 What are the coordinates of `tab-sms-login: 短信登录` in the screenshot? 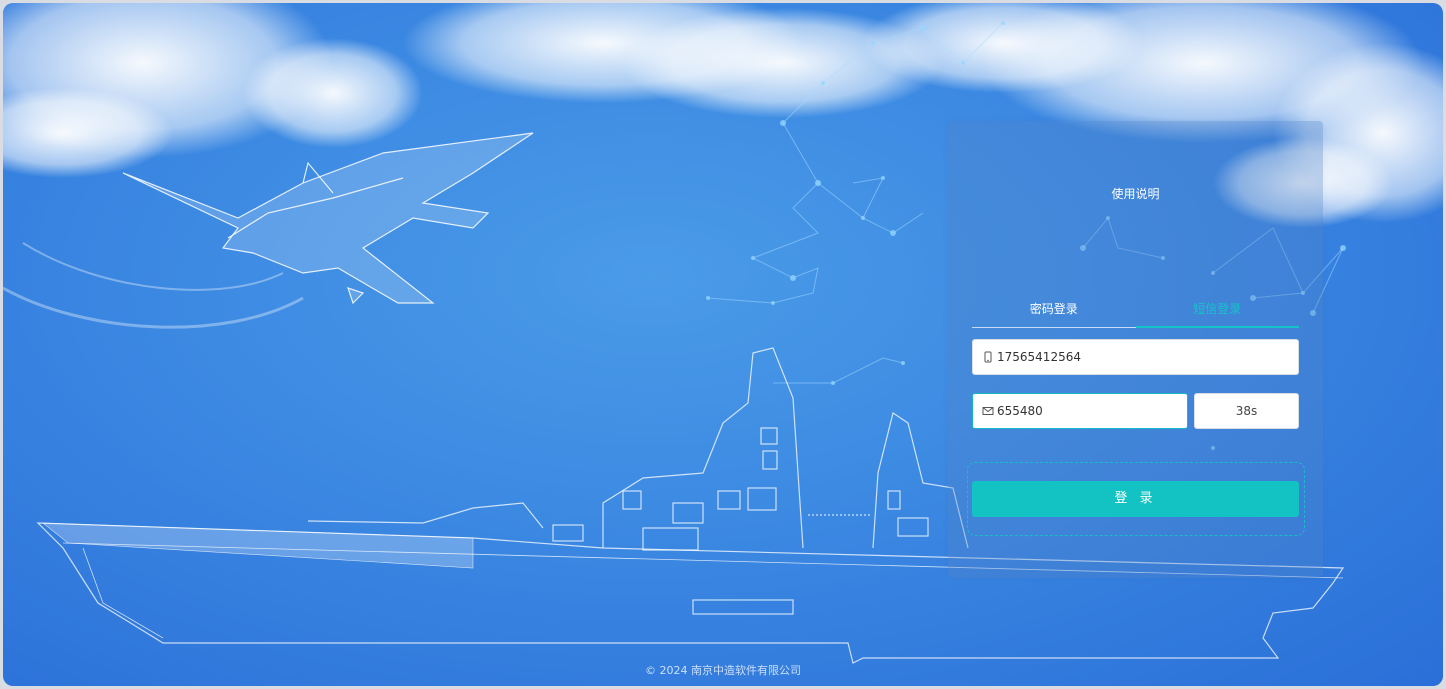 It's located at (1218, 309).